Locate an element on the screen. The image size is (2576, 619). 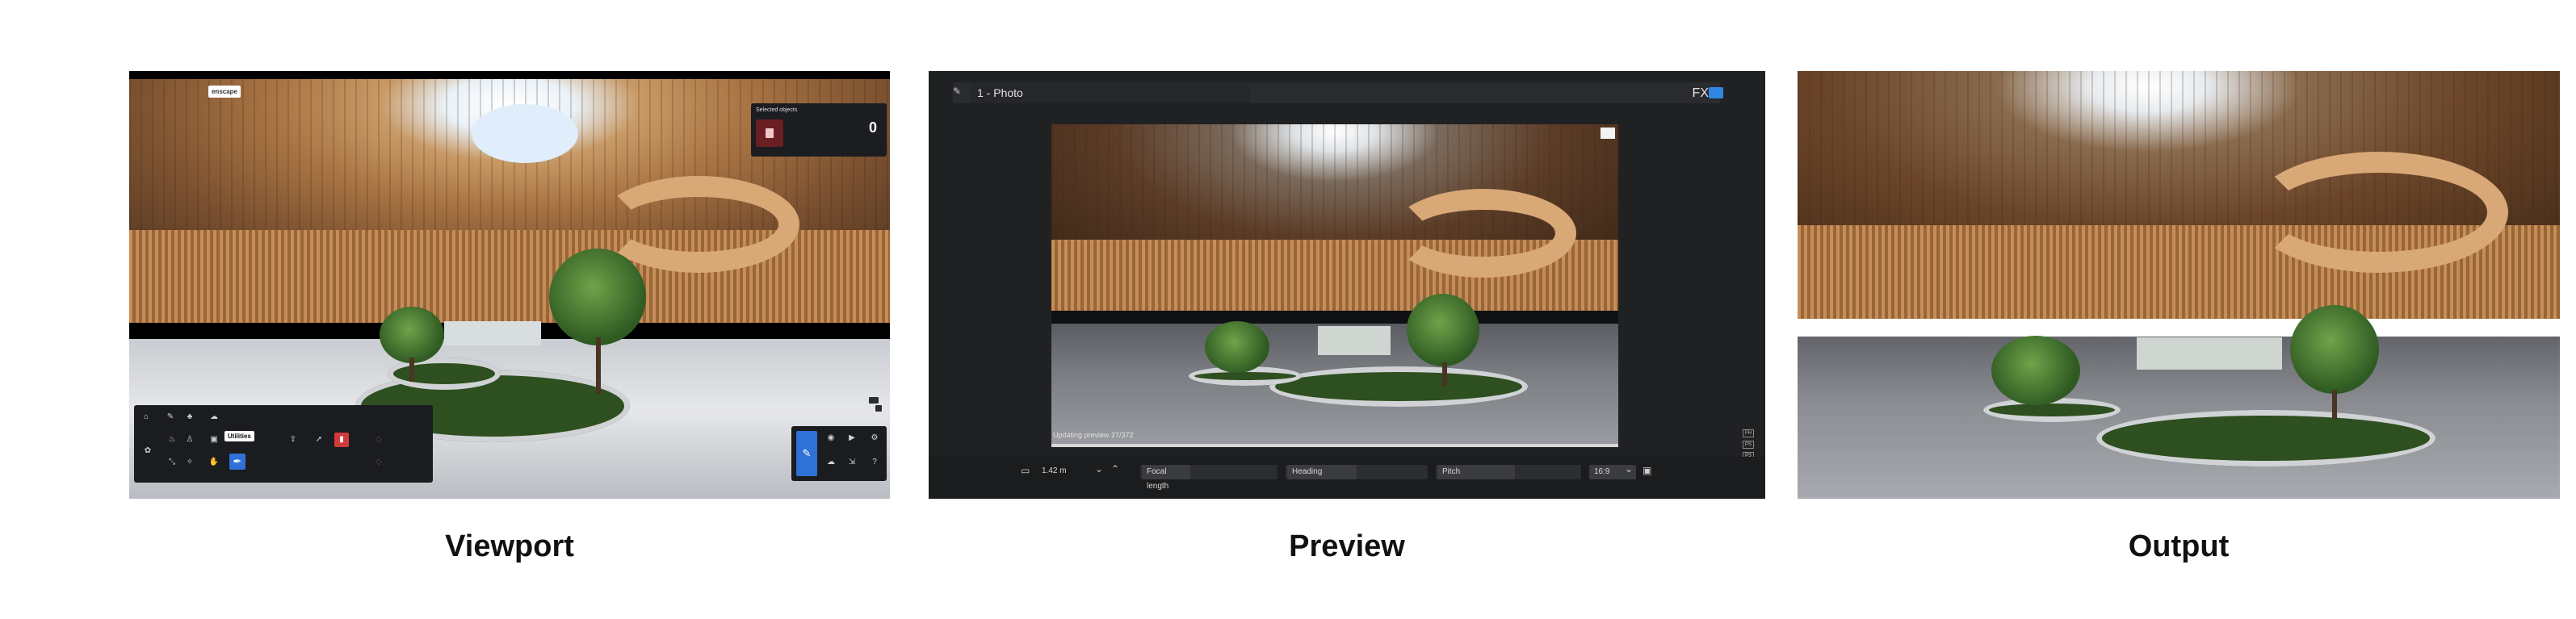
cursor-icon: ➚ is located at coordinates (319, 439).